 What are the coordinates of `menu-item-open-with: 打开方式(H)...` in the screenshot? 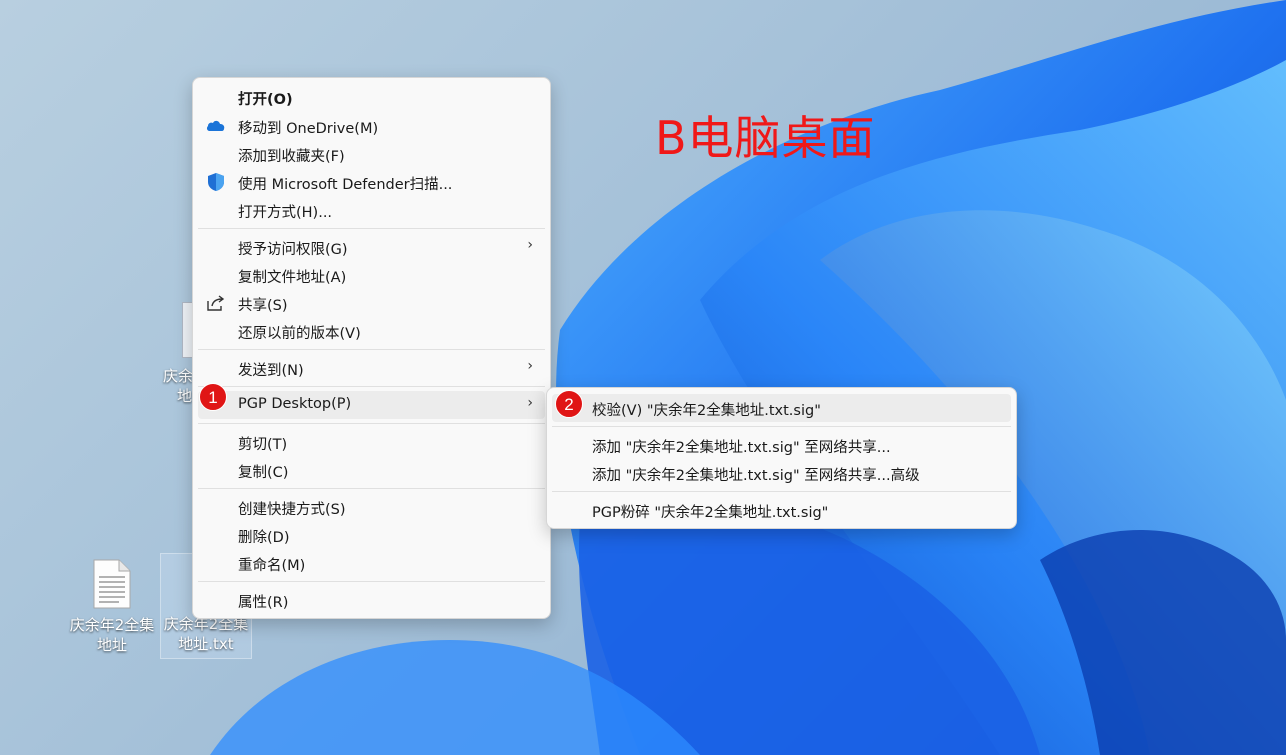 It's located at (371, 210).